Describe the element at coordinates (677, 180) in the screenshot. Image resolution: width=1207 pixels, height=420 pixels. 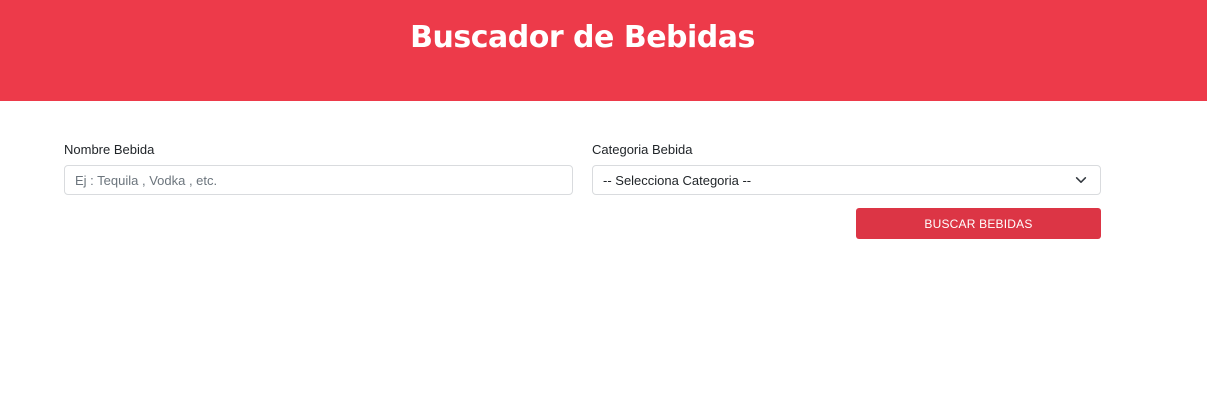
I see `categoria-selected-value: -- Selecciona Categoria --` at that location.